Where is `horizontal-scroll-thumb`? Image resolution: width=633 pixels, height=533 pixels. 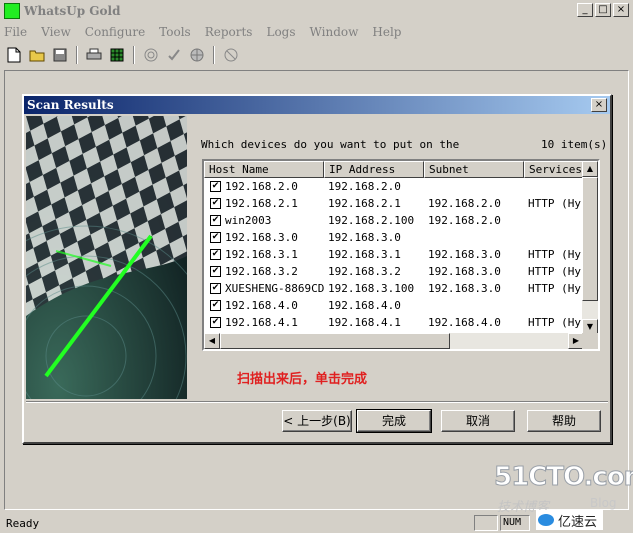
horizontal-scroll-thumb is located at coordinates (335, 341).